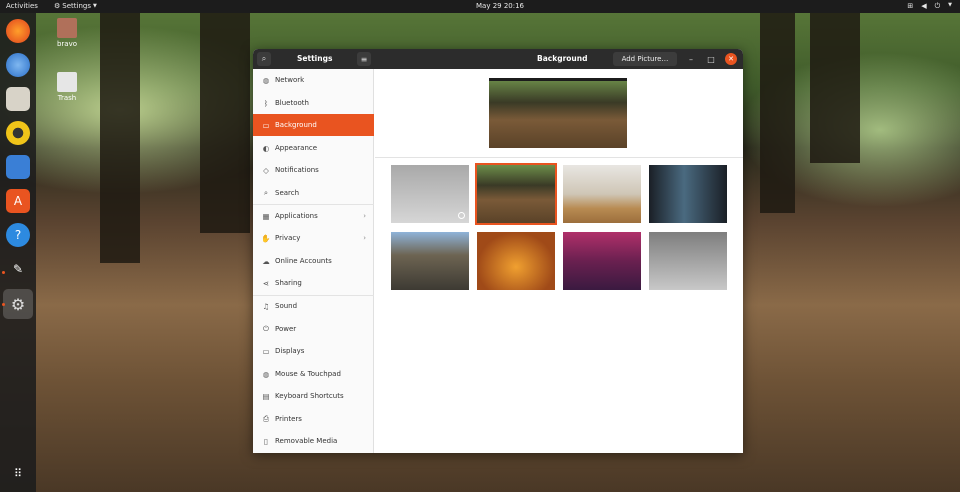  What do you see at coordinates (288, 238) in the screenshot?
I see `sidebar-item-label: Privacy` at bounding box center [288, 238].